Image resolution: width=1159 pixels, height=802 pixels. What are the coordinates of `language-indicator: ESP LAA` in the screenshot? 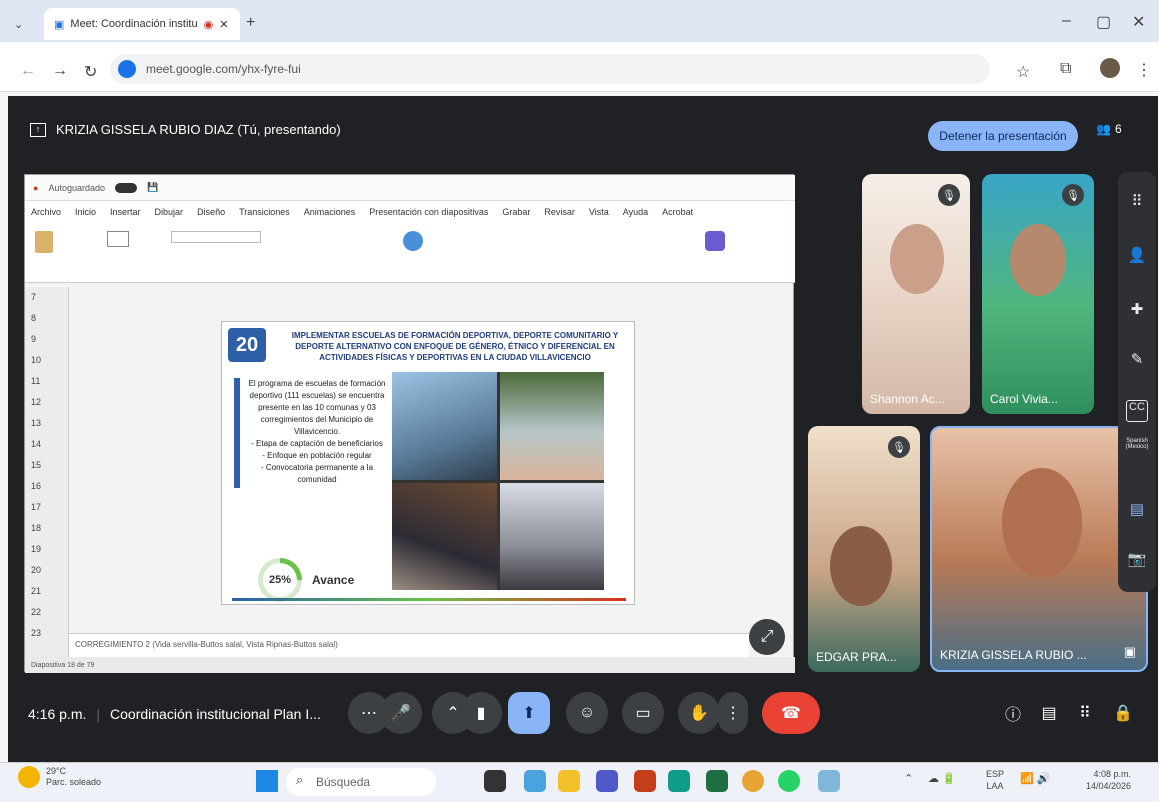 It's located at (995, 780).